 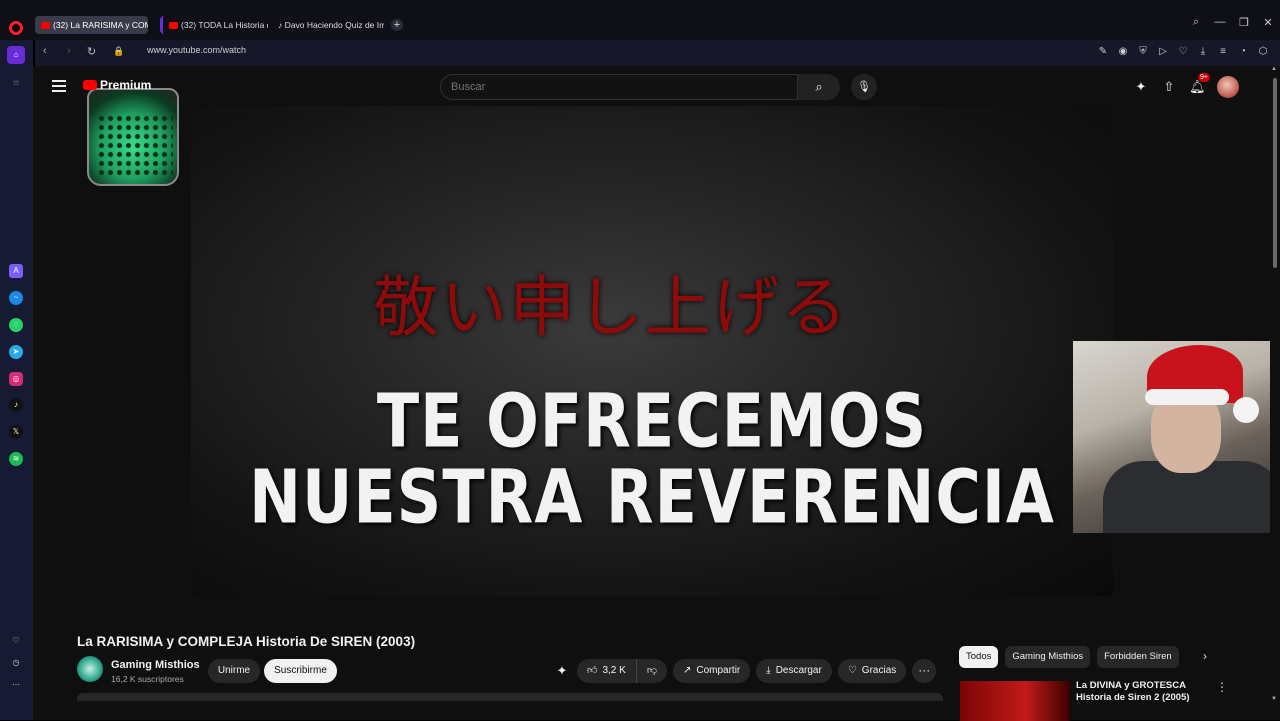 What do you see at coordinates (147, 679) in the screenshot?
I see `subscriber-count: 16,2 K suscriptores` at bounding box center [147, 679].